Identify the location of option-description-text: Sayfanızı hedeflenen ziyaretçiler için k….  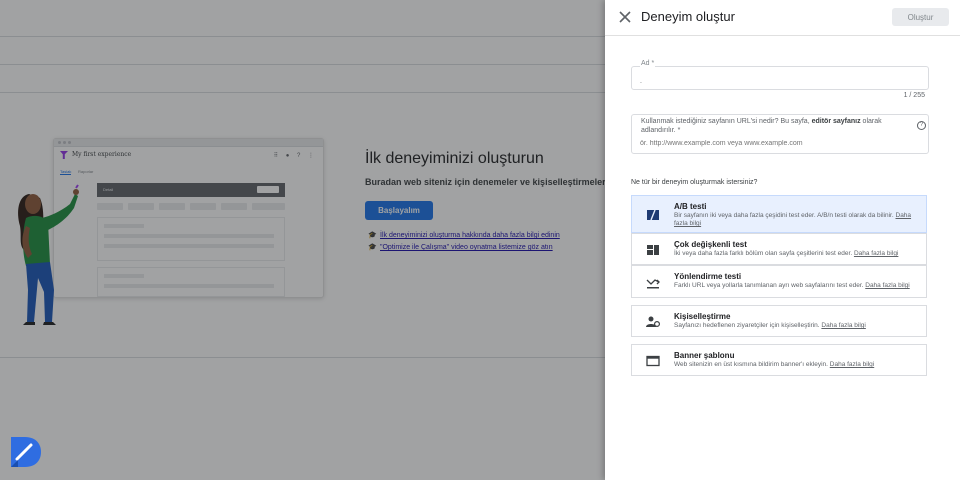
(747, 325).